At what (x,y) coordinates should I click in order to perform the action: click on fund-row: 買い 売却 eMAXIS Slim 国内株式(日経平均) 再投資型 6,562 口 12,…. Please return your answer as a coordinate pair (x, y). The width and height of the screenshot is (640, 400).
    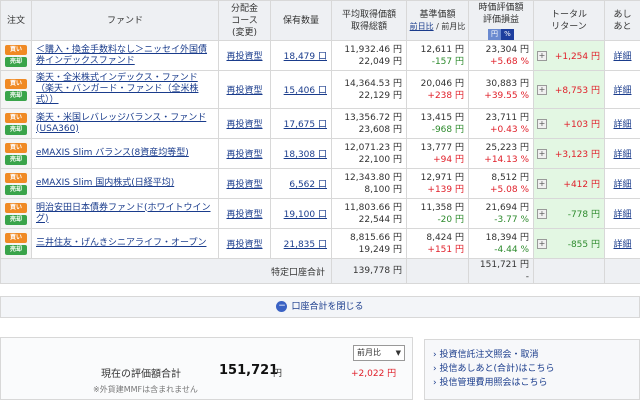
    Looking at the image, I should click on (320, 183).